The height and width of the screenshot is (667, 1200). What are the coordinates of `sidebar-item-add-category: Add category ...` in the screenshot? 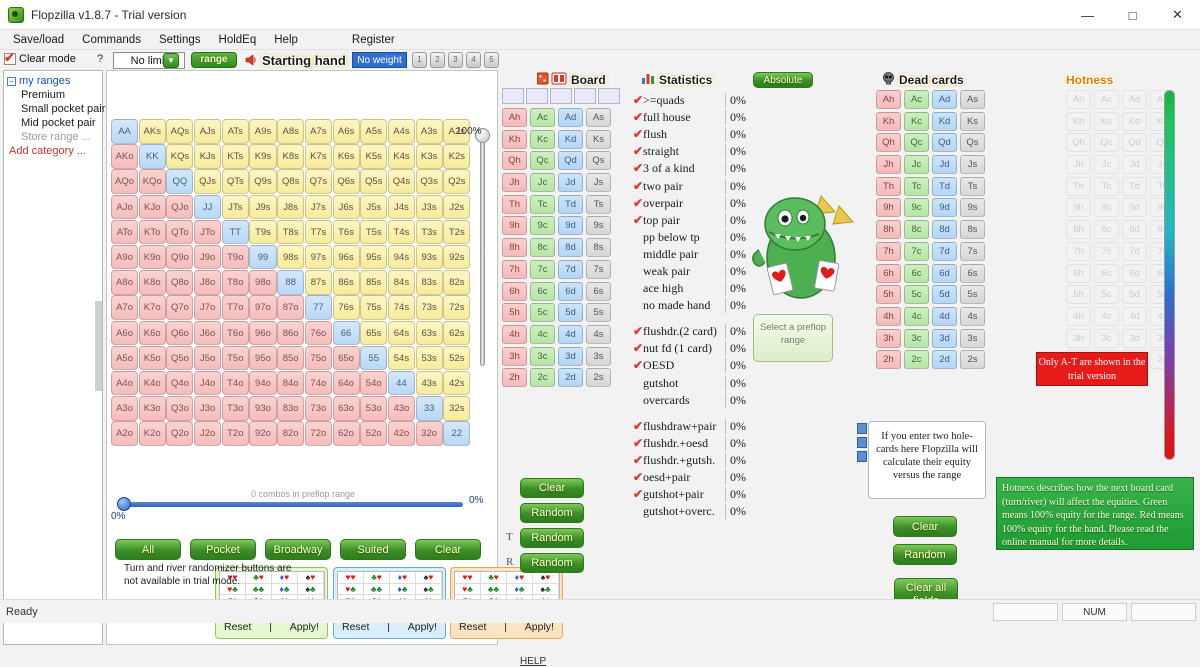 It's located at (54, 151).